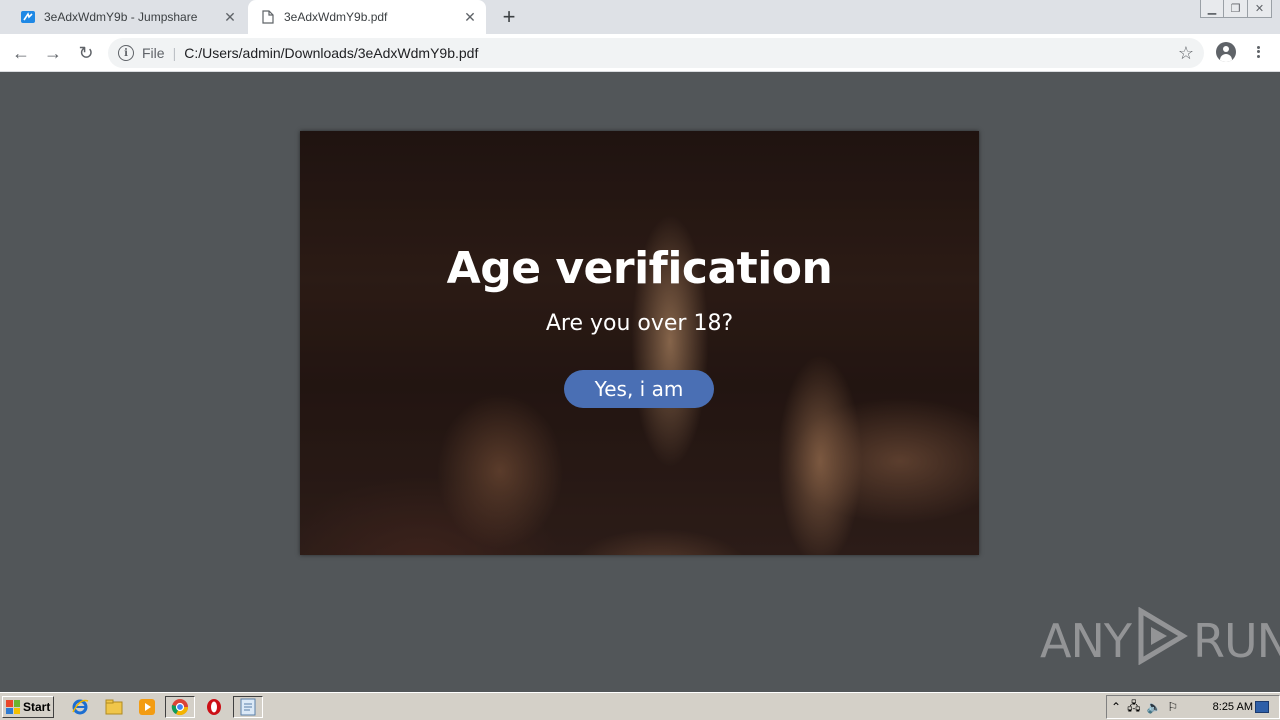 The height and width of the screenshot is (720, 1280). I want to click on close-window-icon: ✕, so click(1260, 9).